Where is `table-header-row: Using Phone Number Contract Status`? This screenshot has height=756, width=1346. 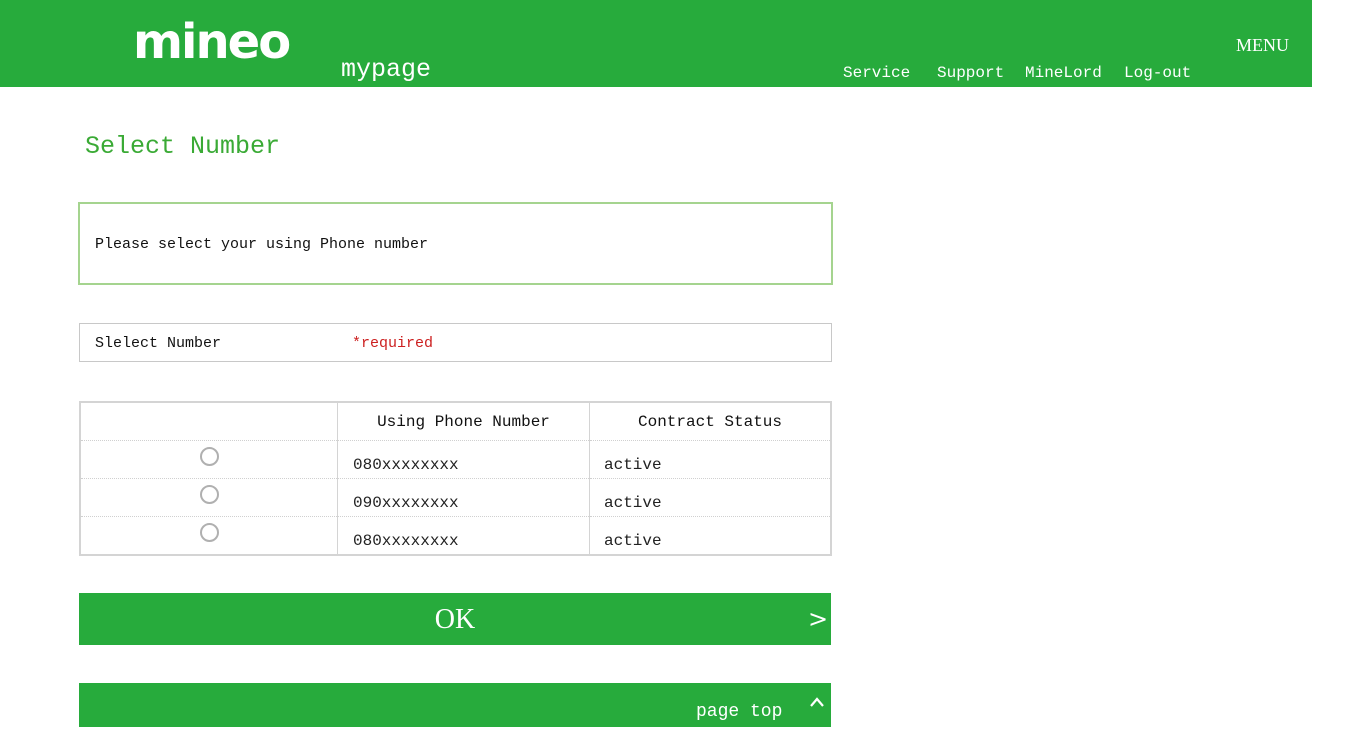
table-header-row: Using Phone Number Contract Status is located at coordinates (455, 421).